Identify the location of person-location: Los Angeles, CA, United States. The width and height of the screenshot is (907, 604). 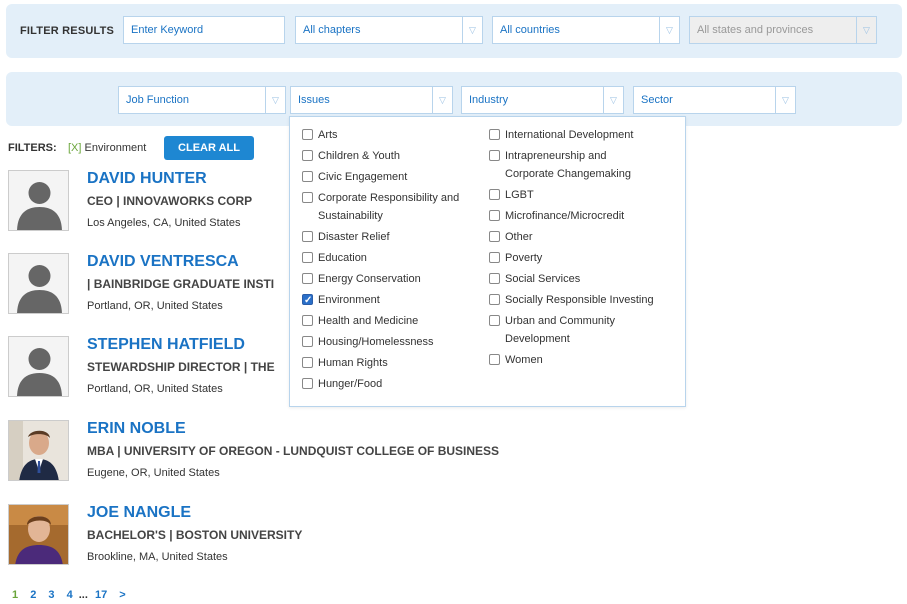
(164, 223).